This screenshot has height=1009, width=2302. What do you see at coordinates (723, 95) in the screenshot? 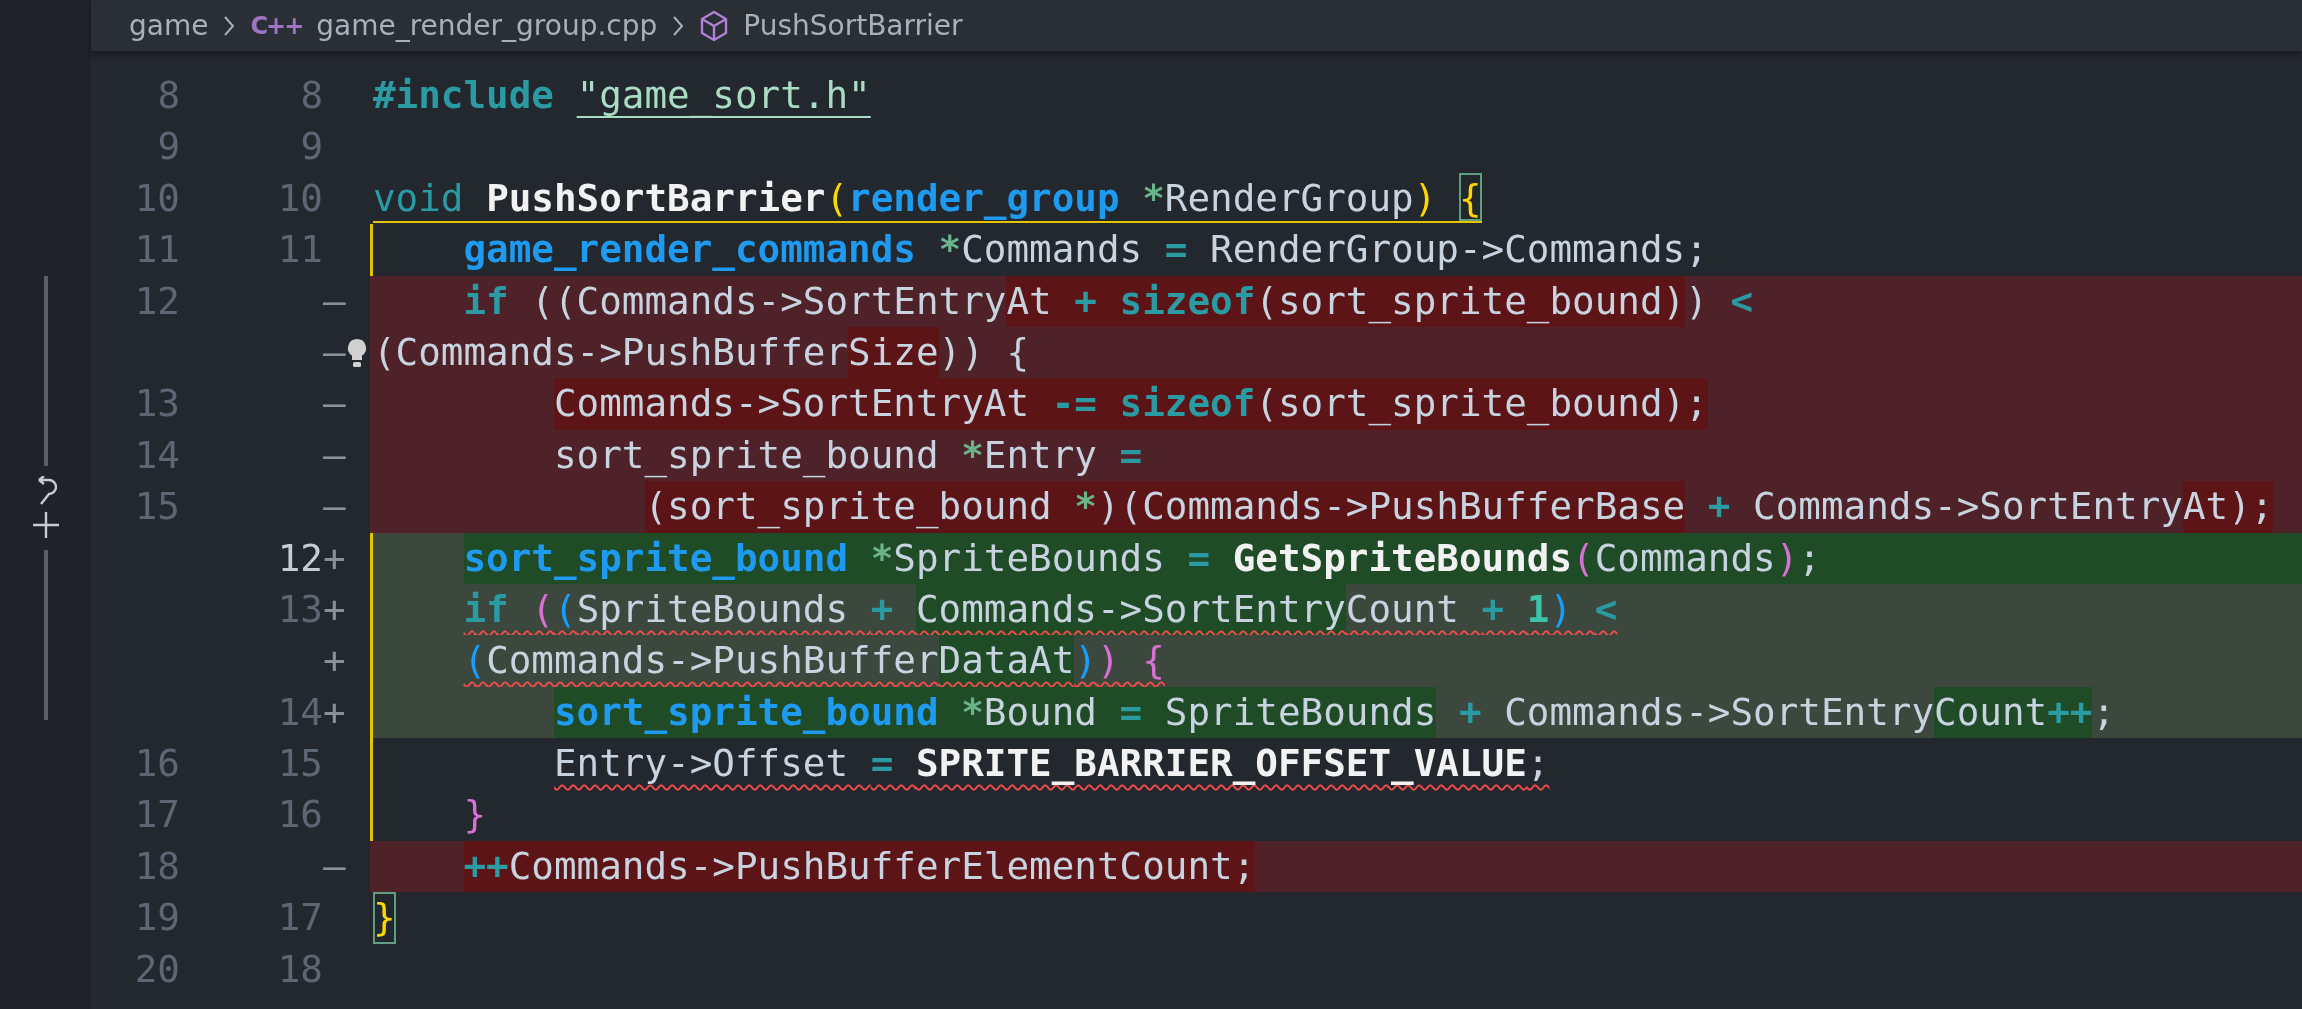
I see `code-token: "game_sort.h"` at bounding box center [723, 95].